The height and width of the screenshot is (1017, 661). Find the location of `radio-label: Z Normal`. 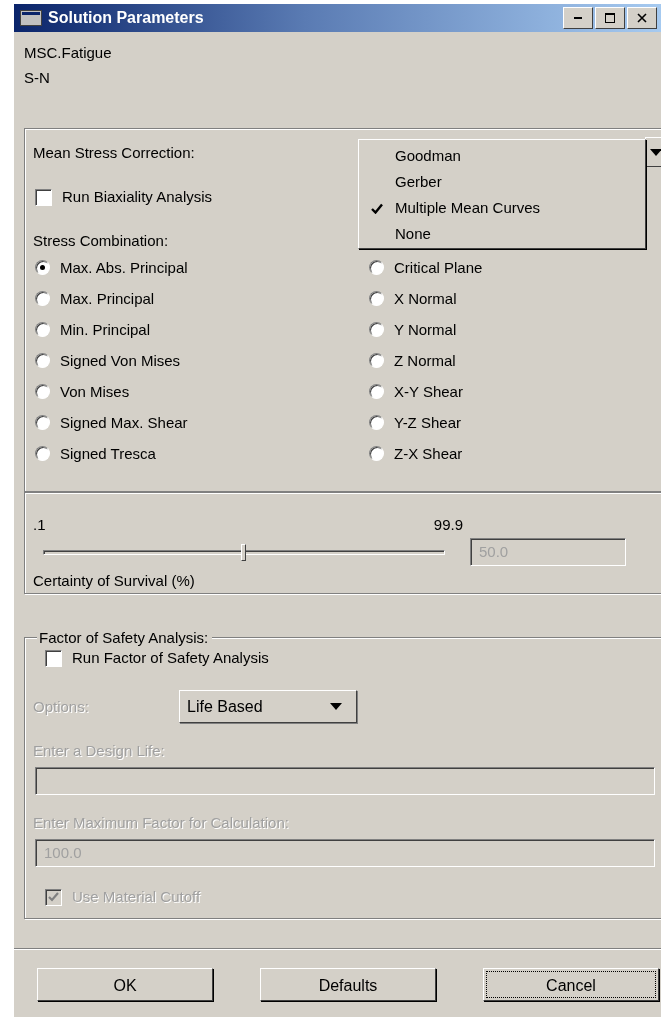

radio-label: Z Normal is located at coordinates (425, 360).